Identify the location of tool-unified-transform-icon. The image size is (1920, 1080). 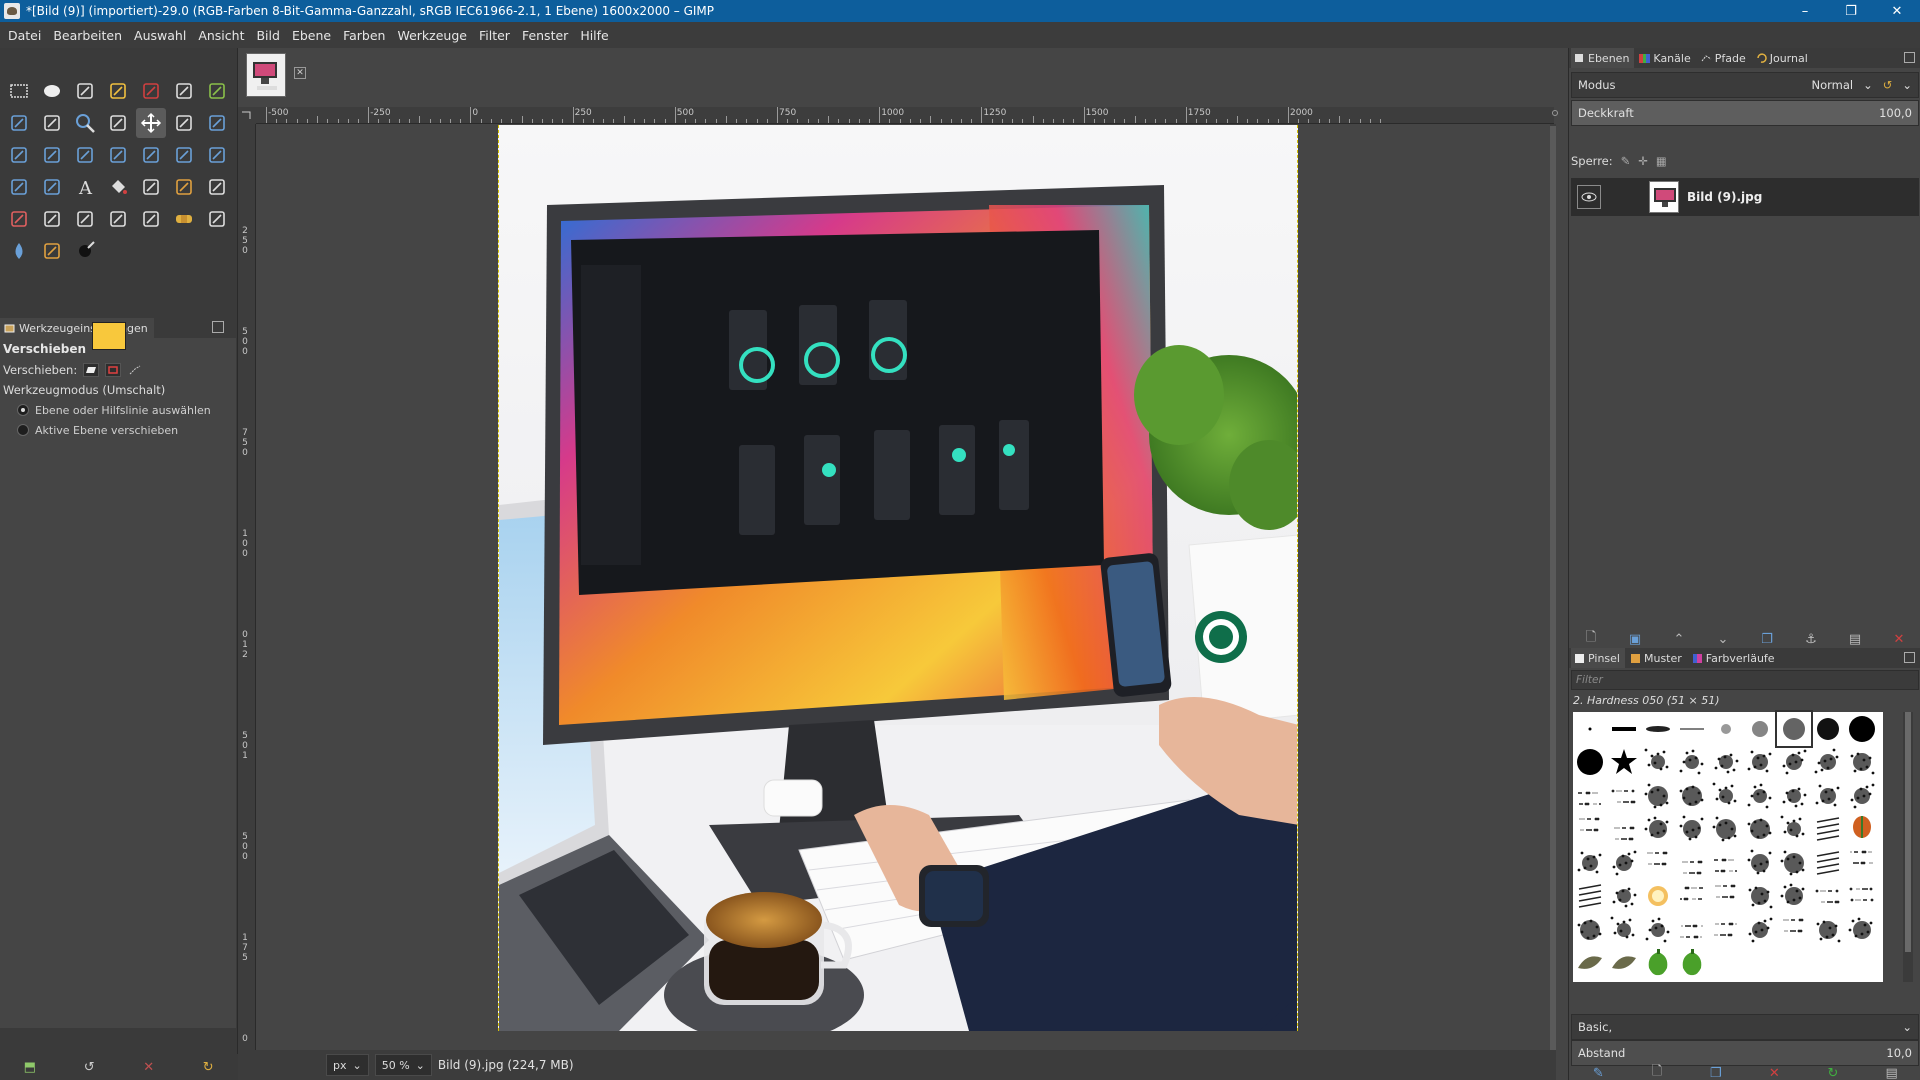
(19, 155).